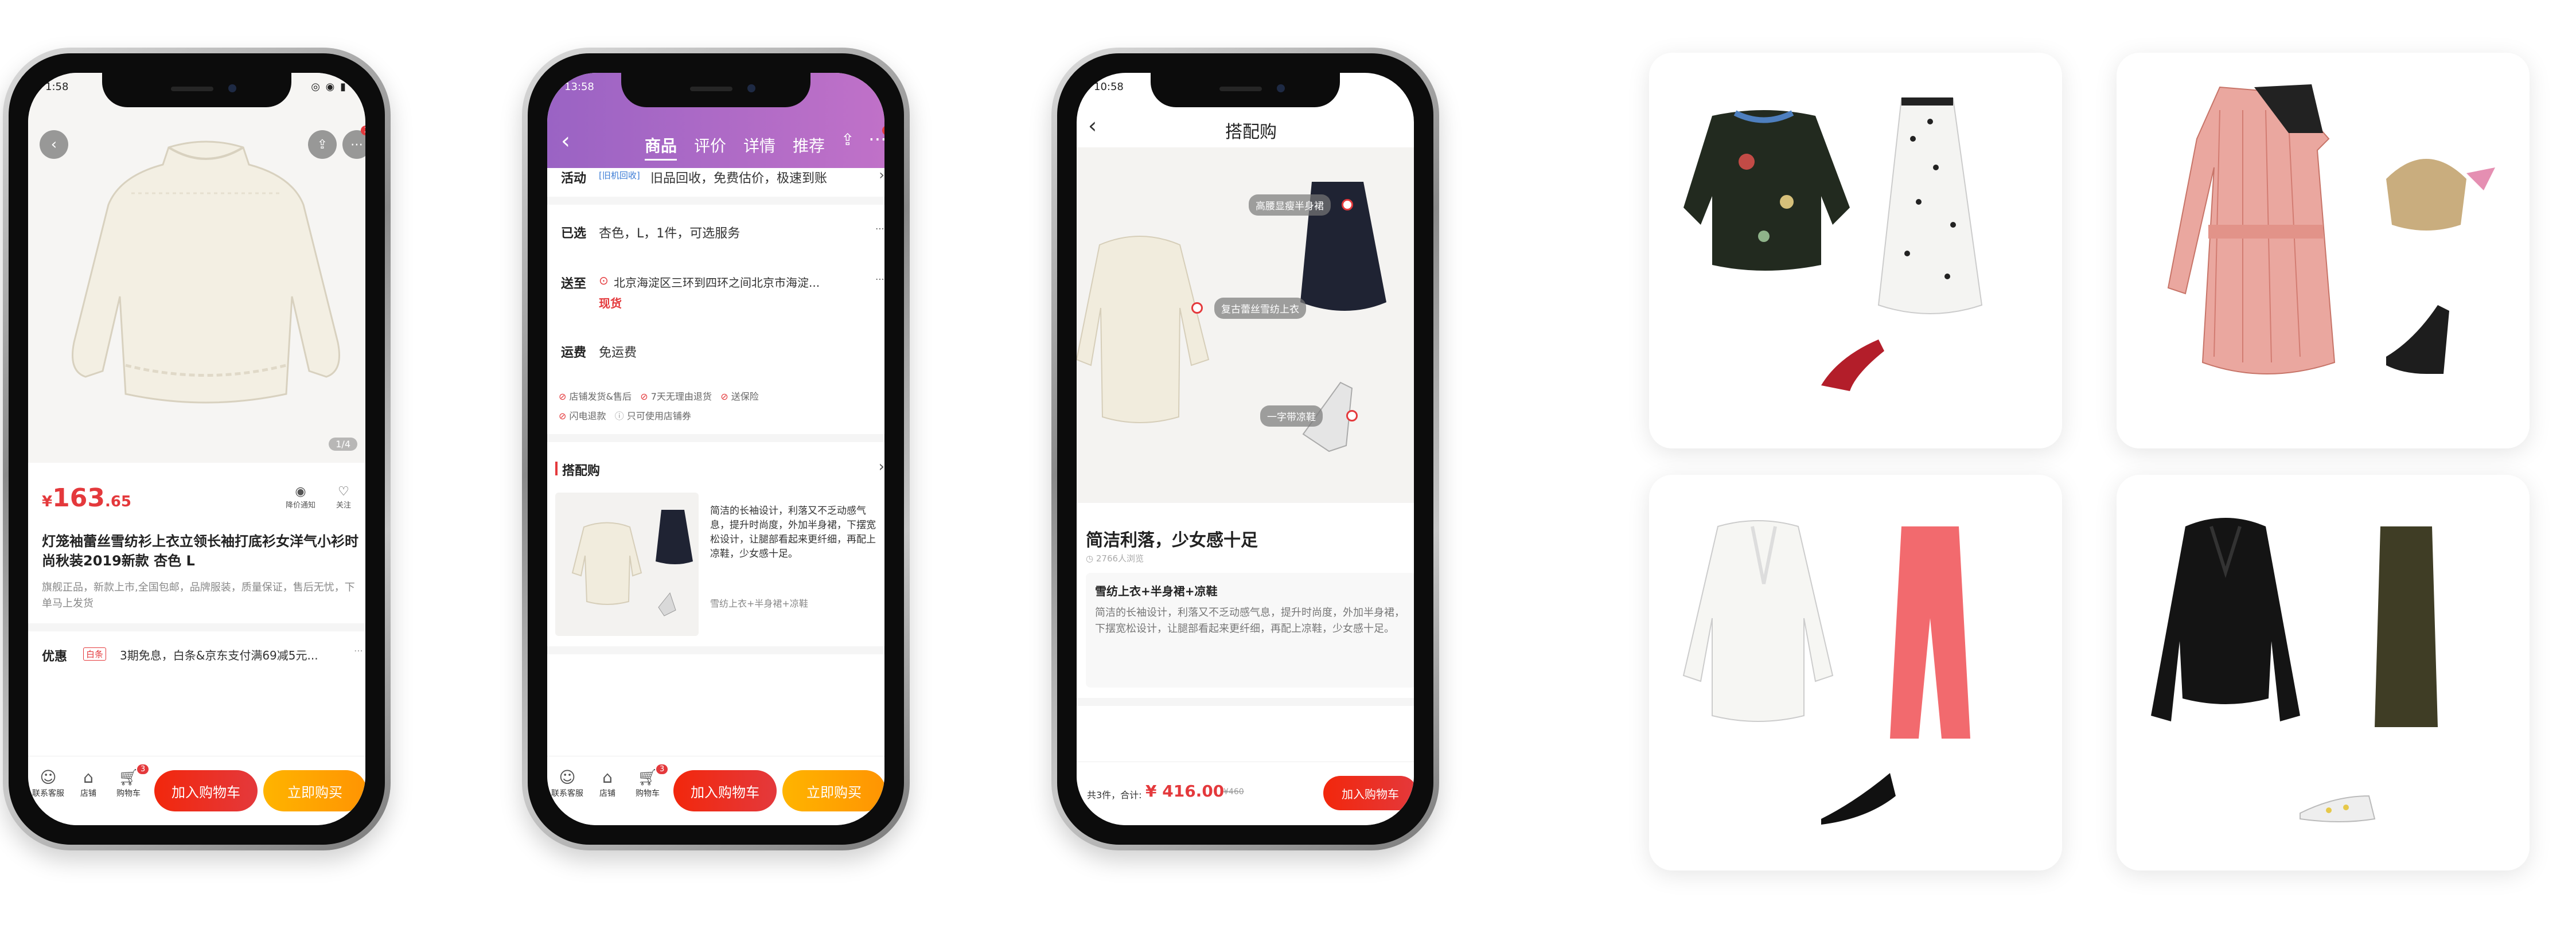  Describe the element at coordinates (2331, 229) in the screenshot. I see `outfit-2-image` at that location.